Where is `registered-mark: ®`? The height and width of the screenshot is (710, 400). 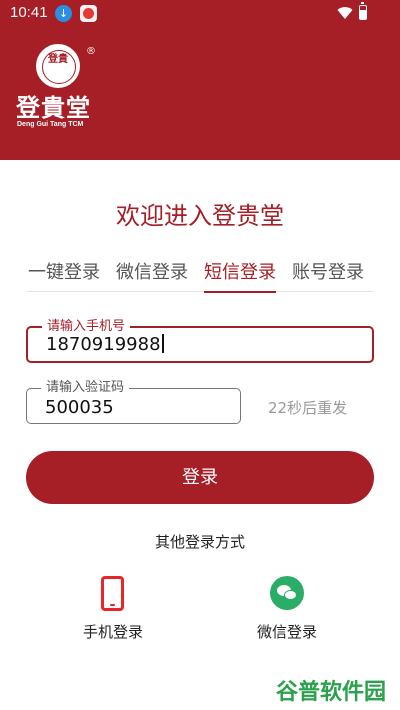
registered-mark: ® is located at coordinates (91, 51).